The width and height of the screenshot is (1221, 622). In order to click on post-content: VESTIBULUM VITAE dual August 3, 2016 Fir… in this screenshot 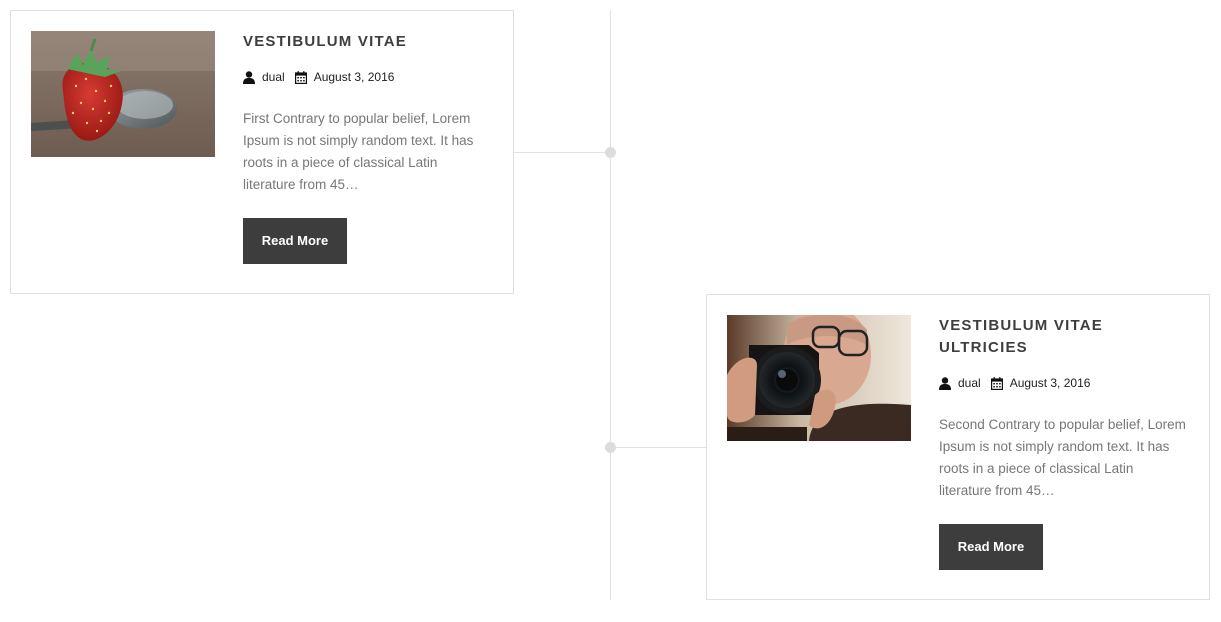, I will do `click(368, 147)`.